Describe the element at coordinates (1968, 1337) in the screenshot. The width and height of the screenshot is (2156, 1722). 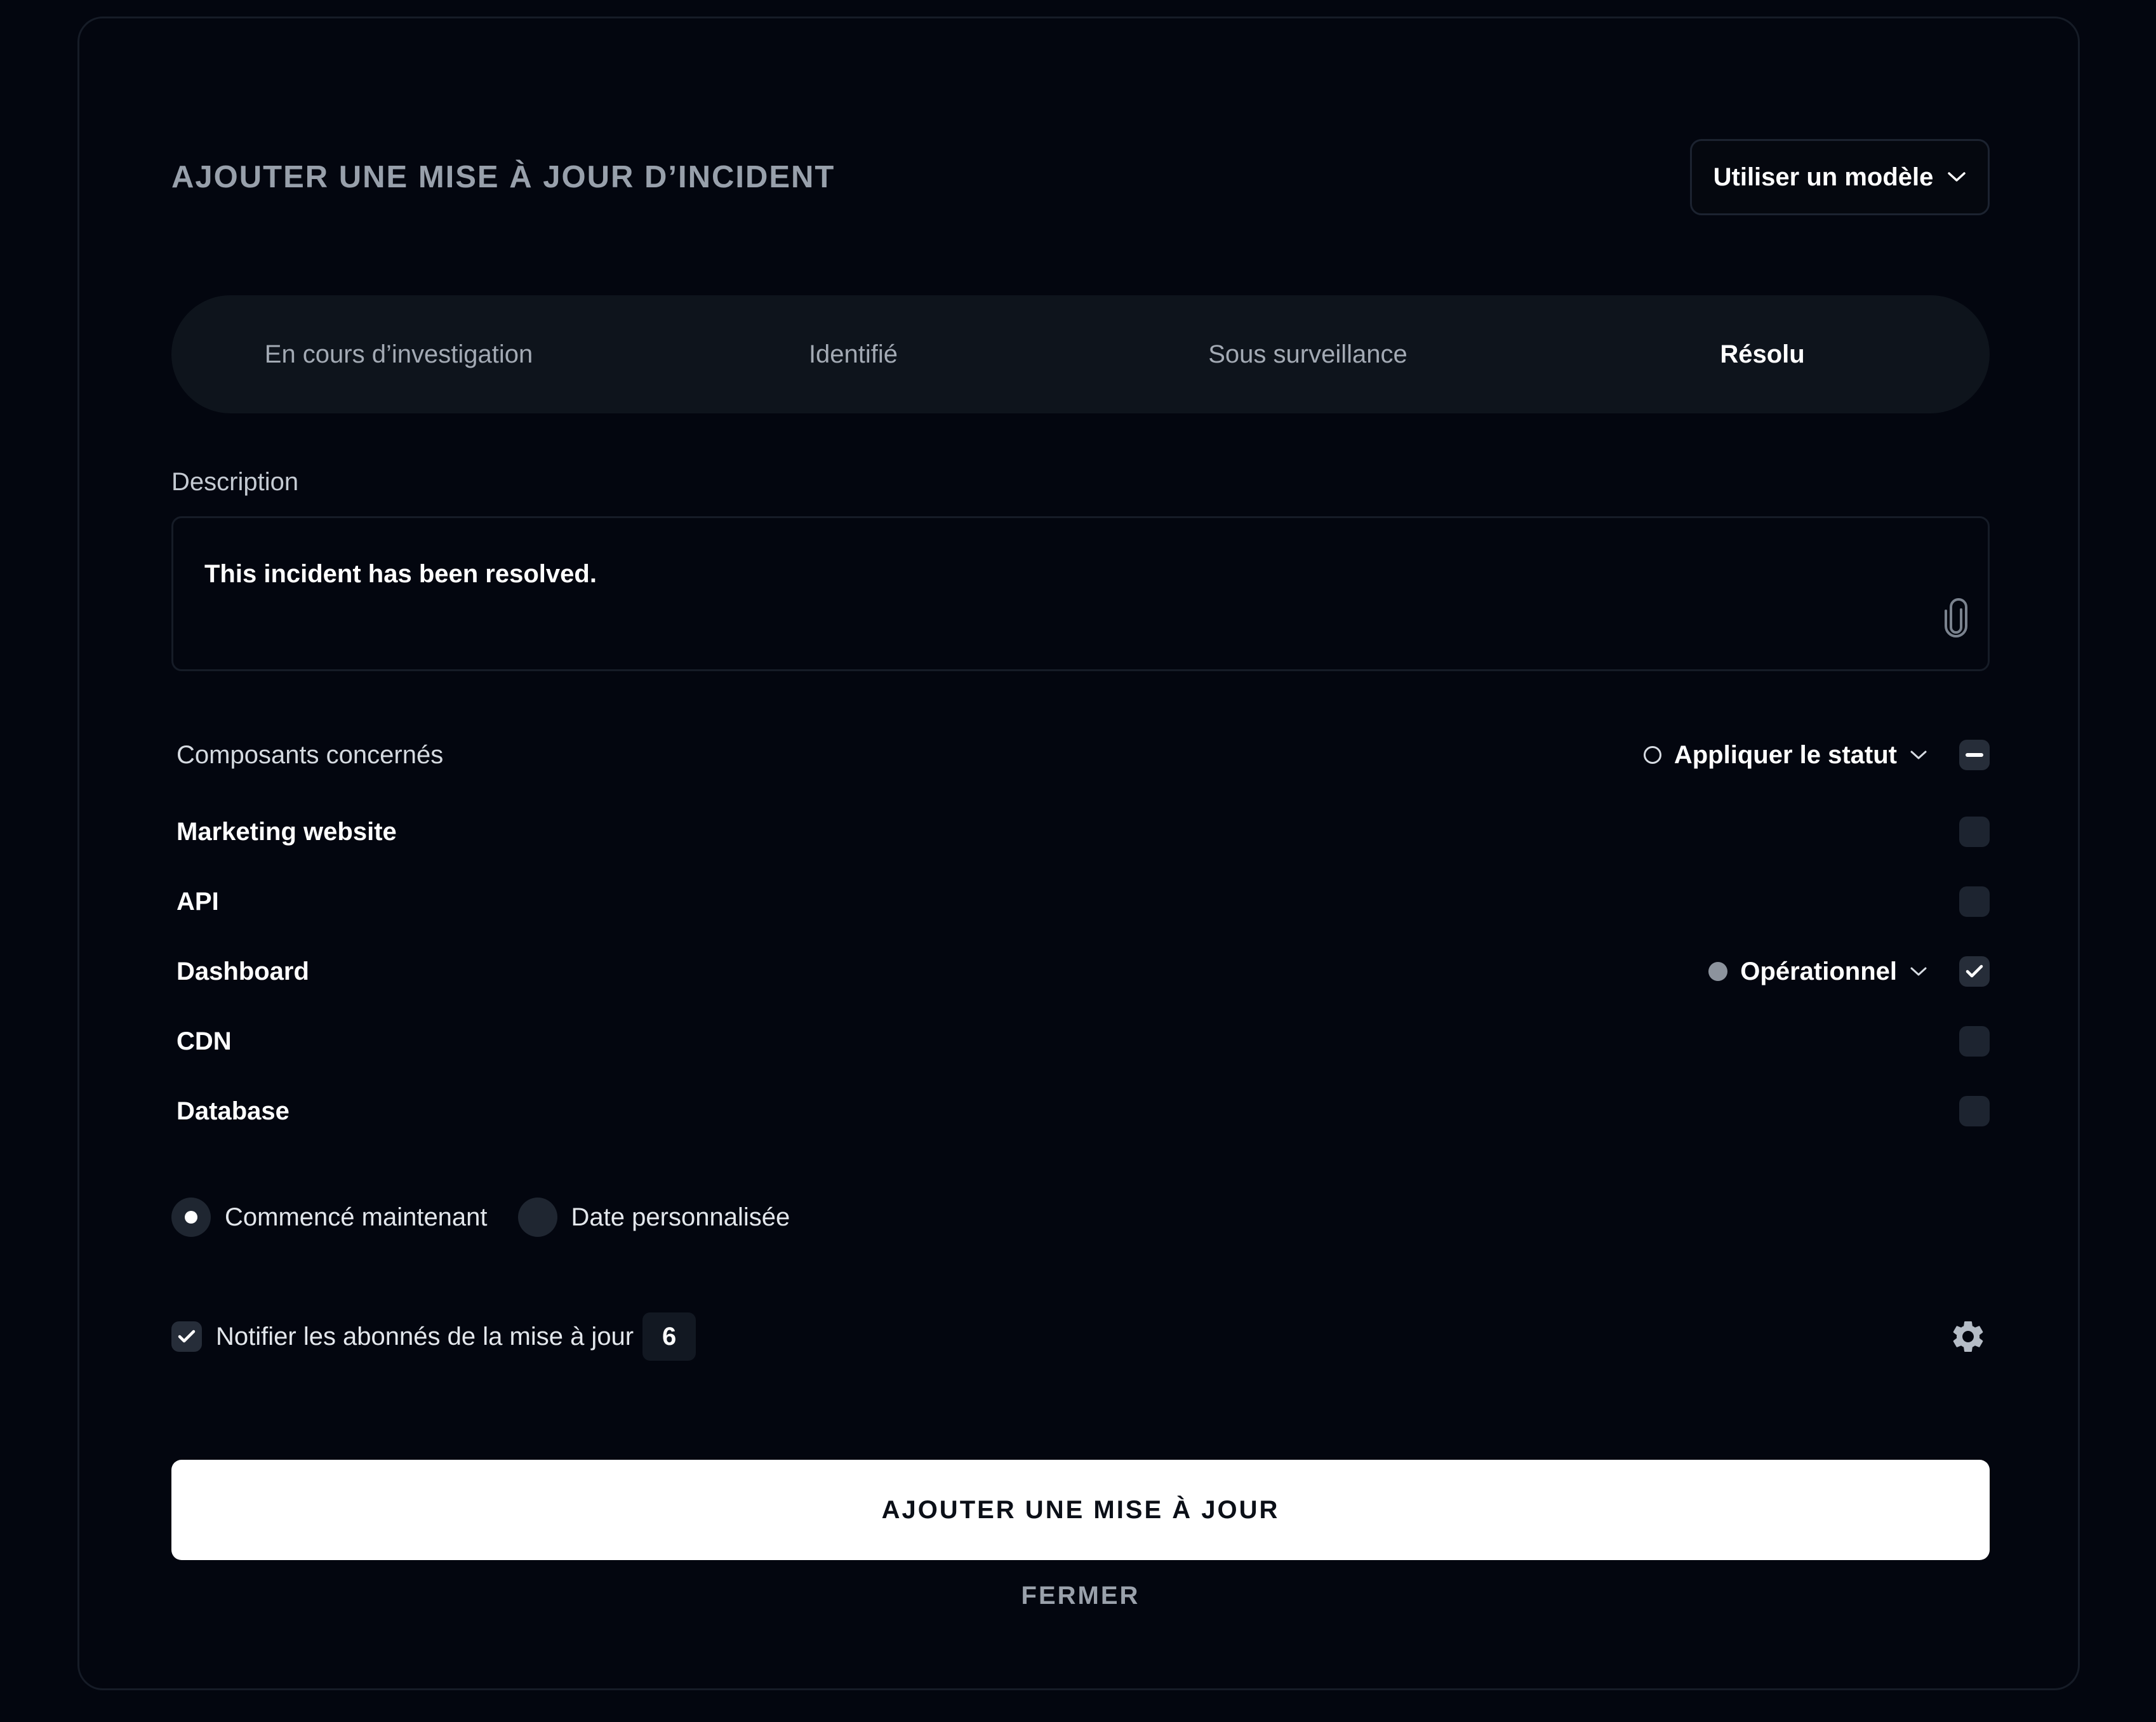
I see `gear-icon` at that location.